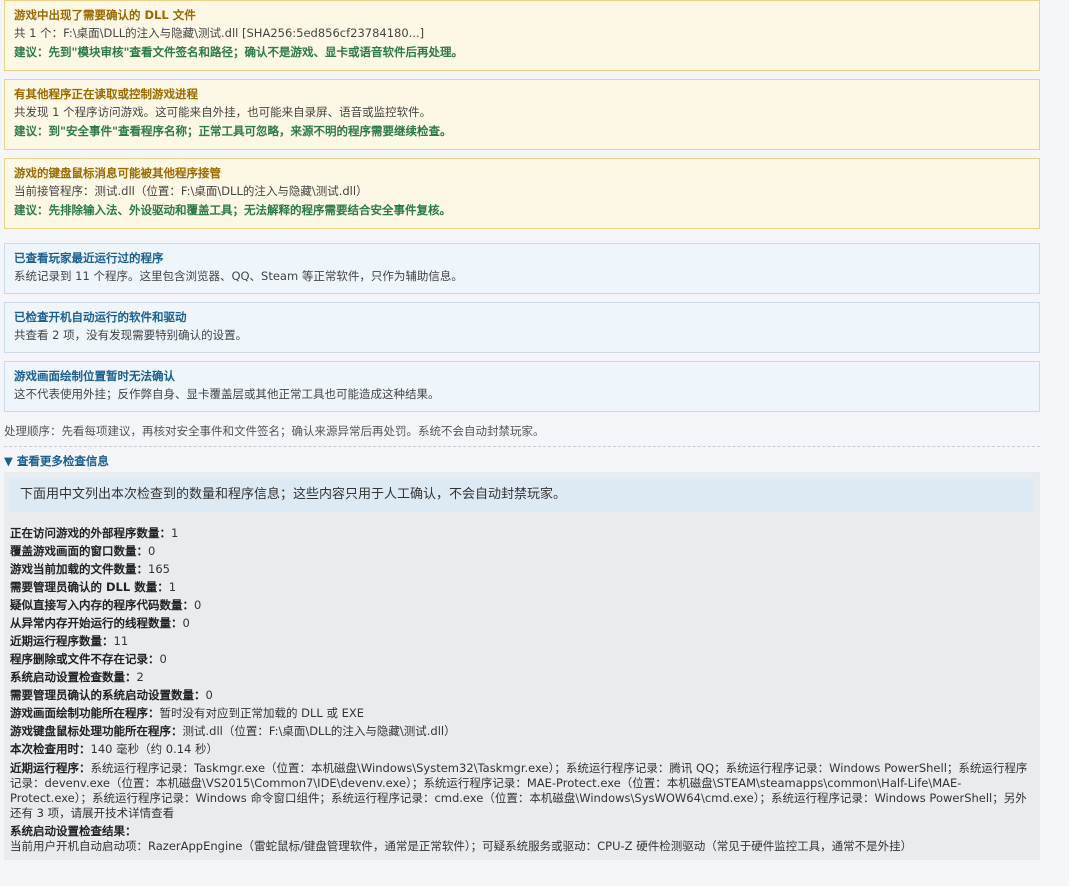  I want to click on stat-row: 游戏当前加载的文件数量：165, so click(90, 569).